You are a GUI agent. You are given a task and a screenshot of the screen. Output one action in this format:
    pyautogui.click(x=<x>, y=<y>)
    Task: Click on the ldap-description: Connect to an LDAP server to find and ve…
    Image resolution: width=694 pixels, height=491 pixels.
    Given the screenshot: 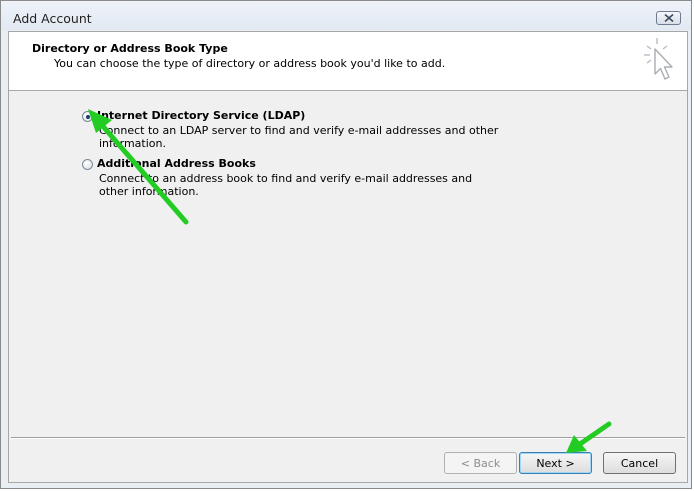 What is the action you would take?
    pyautogui.click(x=299, y=137)
    